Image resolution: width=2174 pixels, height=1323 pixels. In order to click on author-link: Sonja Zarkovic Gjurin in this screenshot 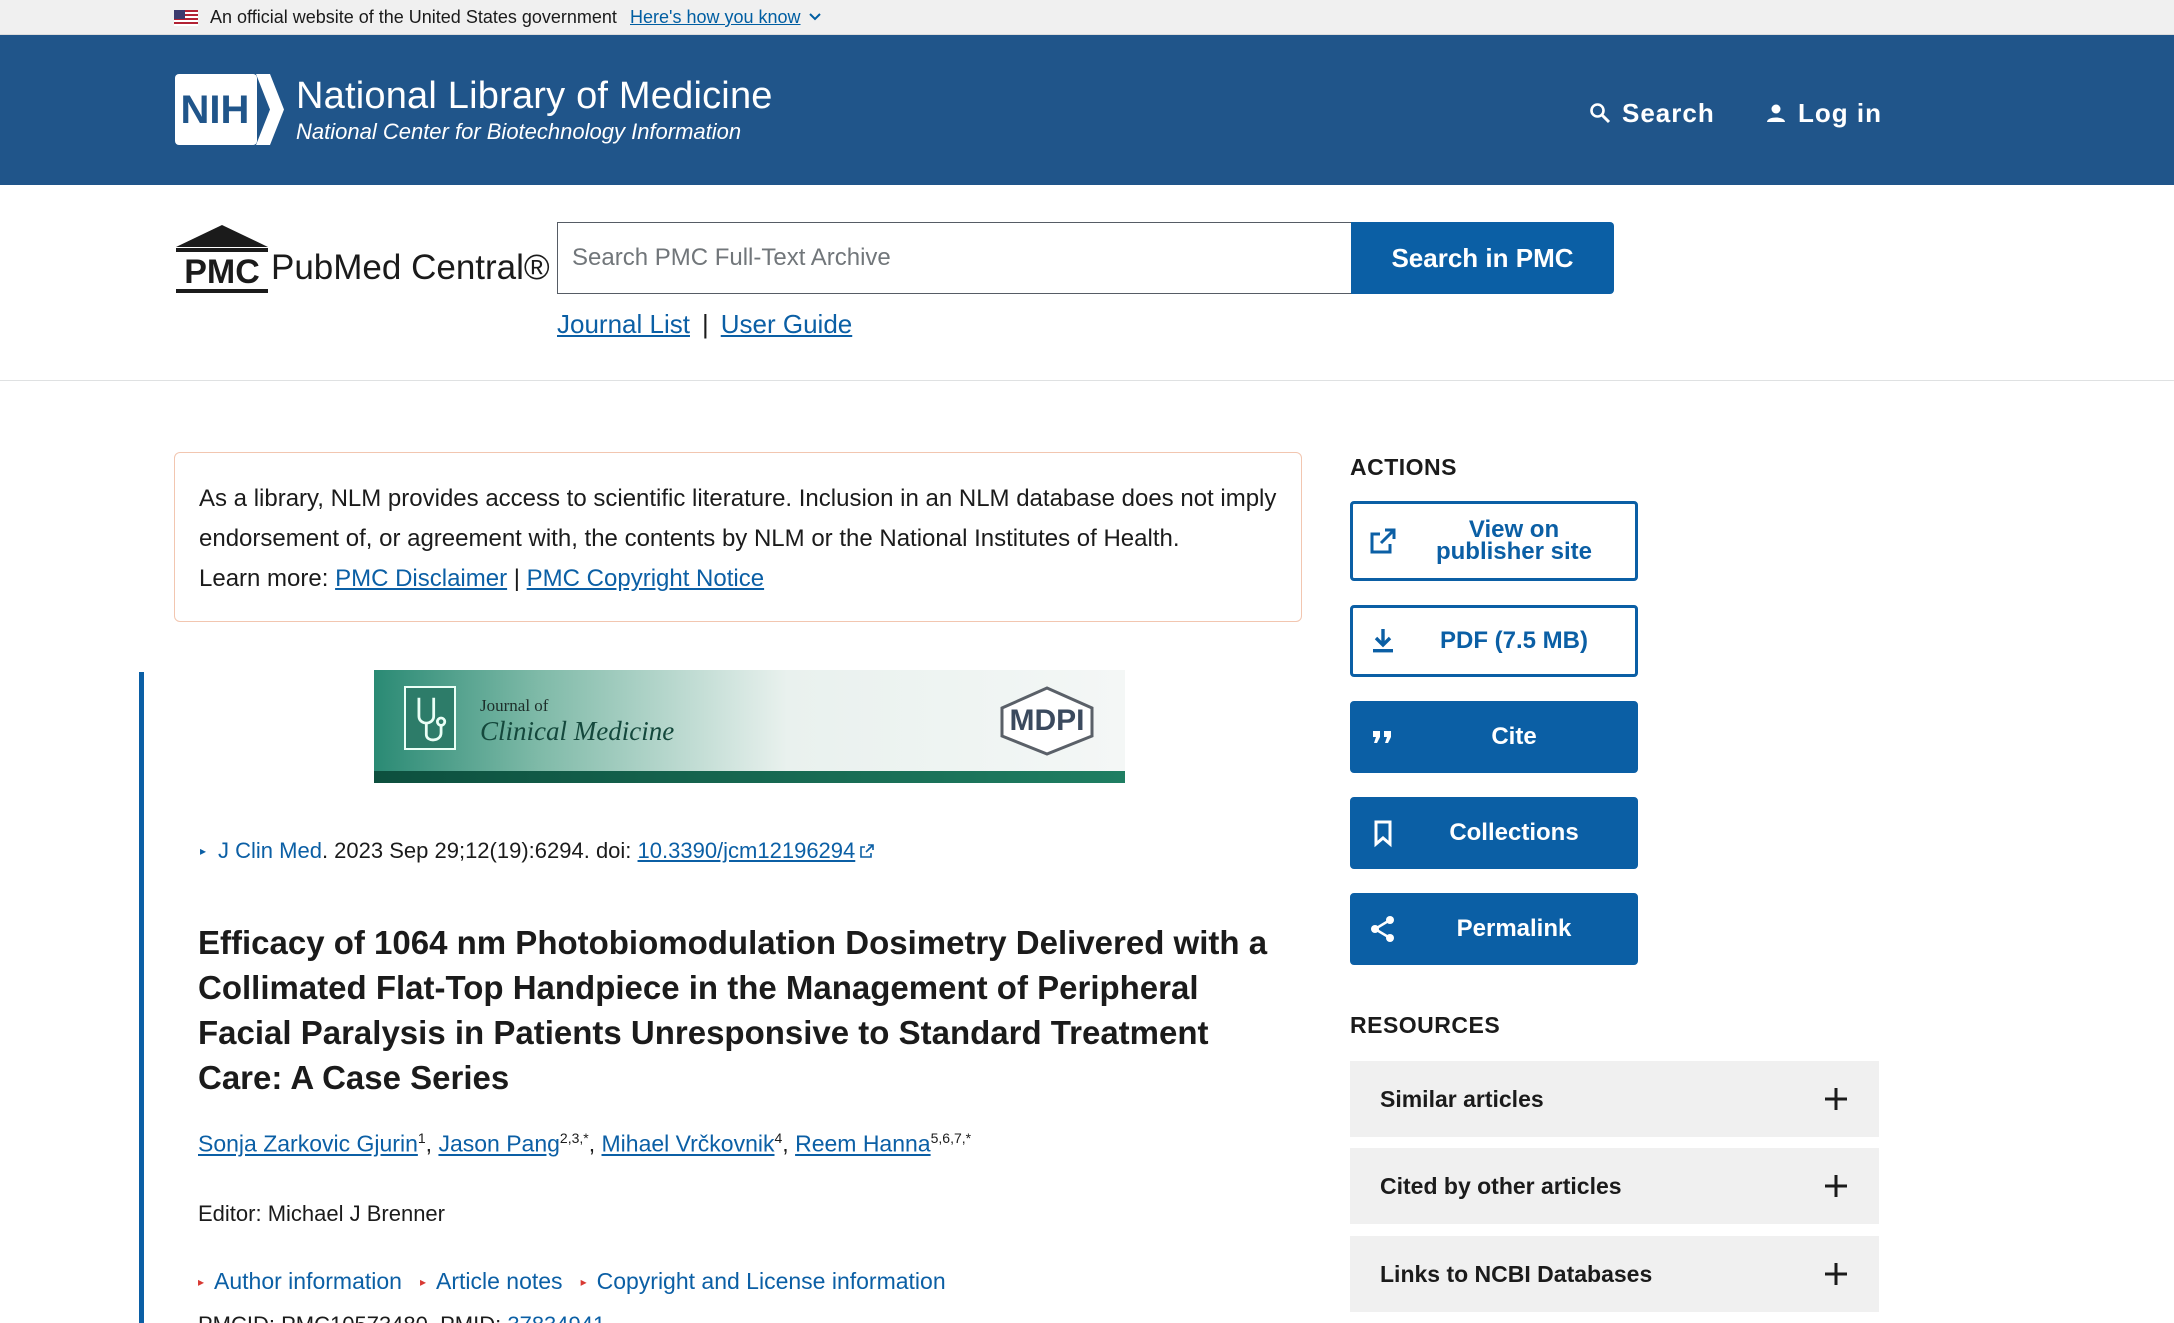, I will do `click(308, 1144)`.